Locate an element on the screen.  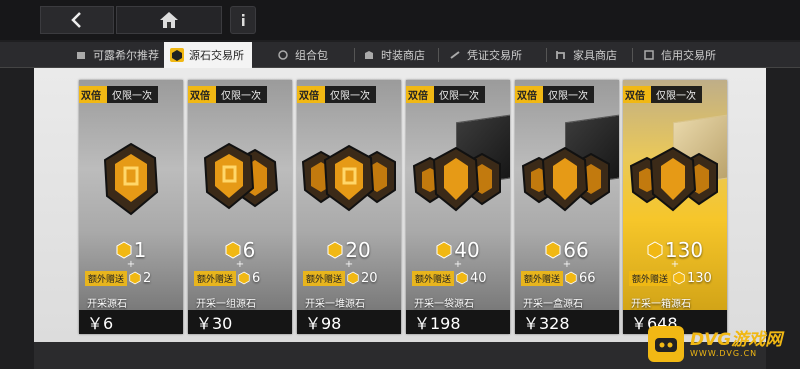
pack-name: 开采一袋源石 is located at coordinates (444, 304).